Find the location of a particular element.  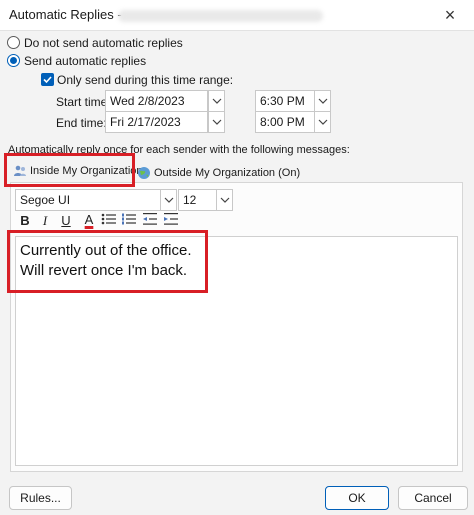

decrease-indent-icon is located at coordinates (150, 219).